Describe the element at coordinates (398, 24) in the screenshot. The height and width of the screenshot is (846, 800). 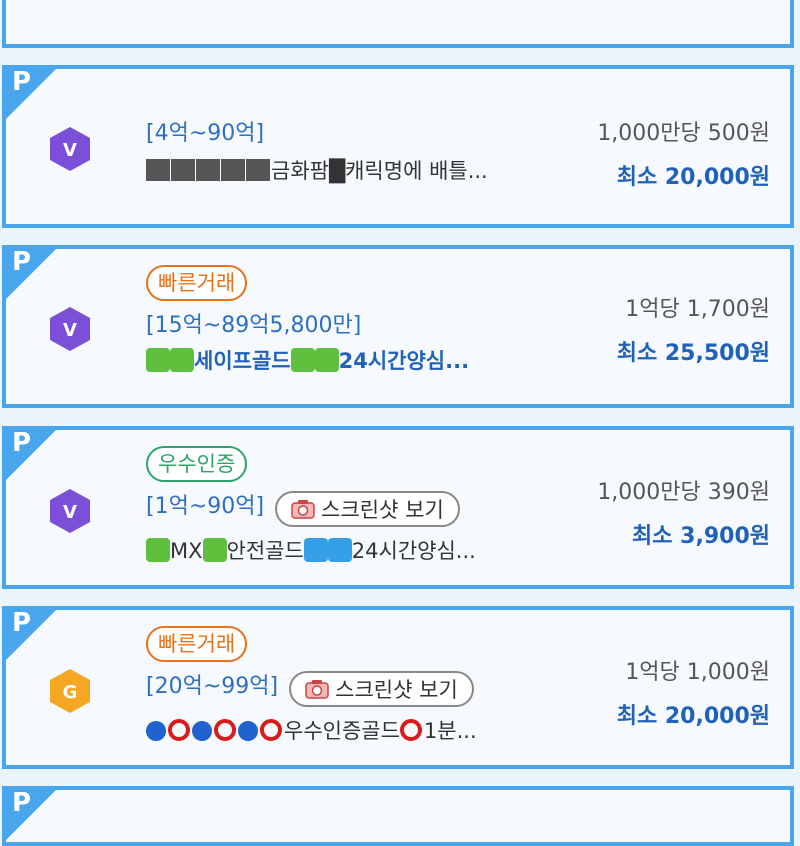
I see `listing-card-partial-top` at that location.